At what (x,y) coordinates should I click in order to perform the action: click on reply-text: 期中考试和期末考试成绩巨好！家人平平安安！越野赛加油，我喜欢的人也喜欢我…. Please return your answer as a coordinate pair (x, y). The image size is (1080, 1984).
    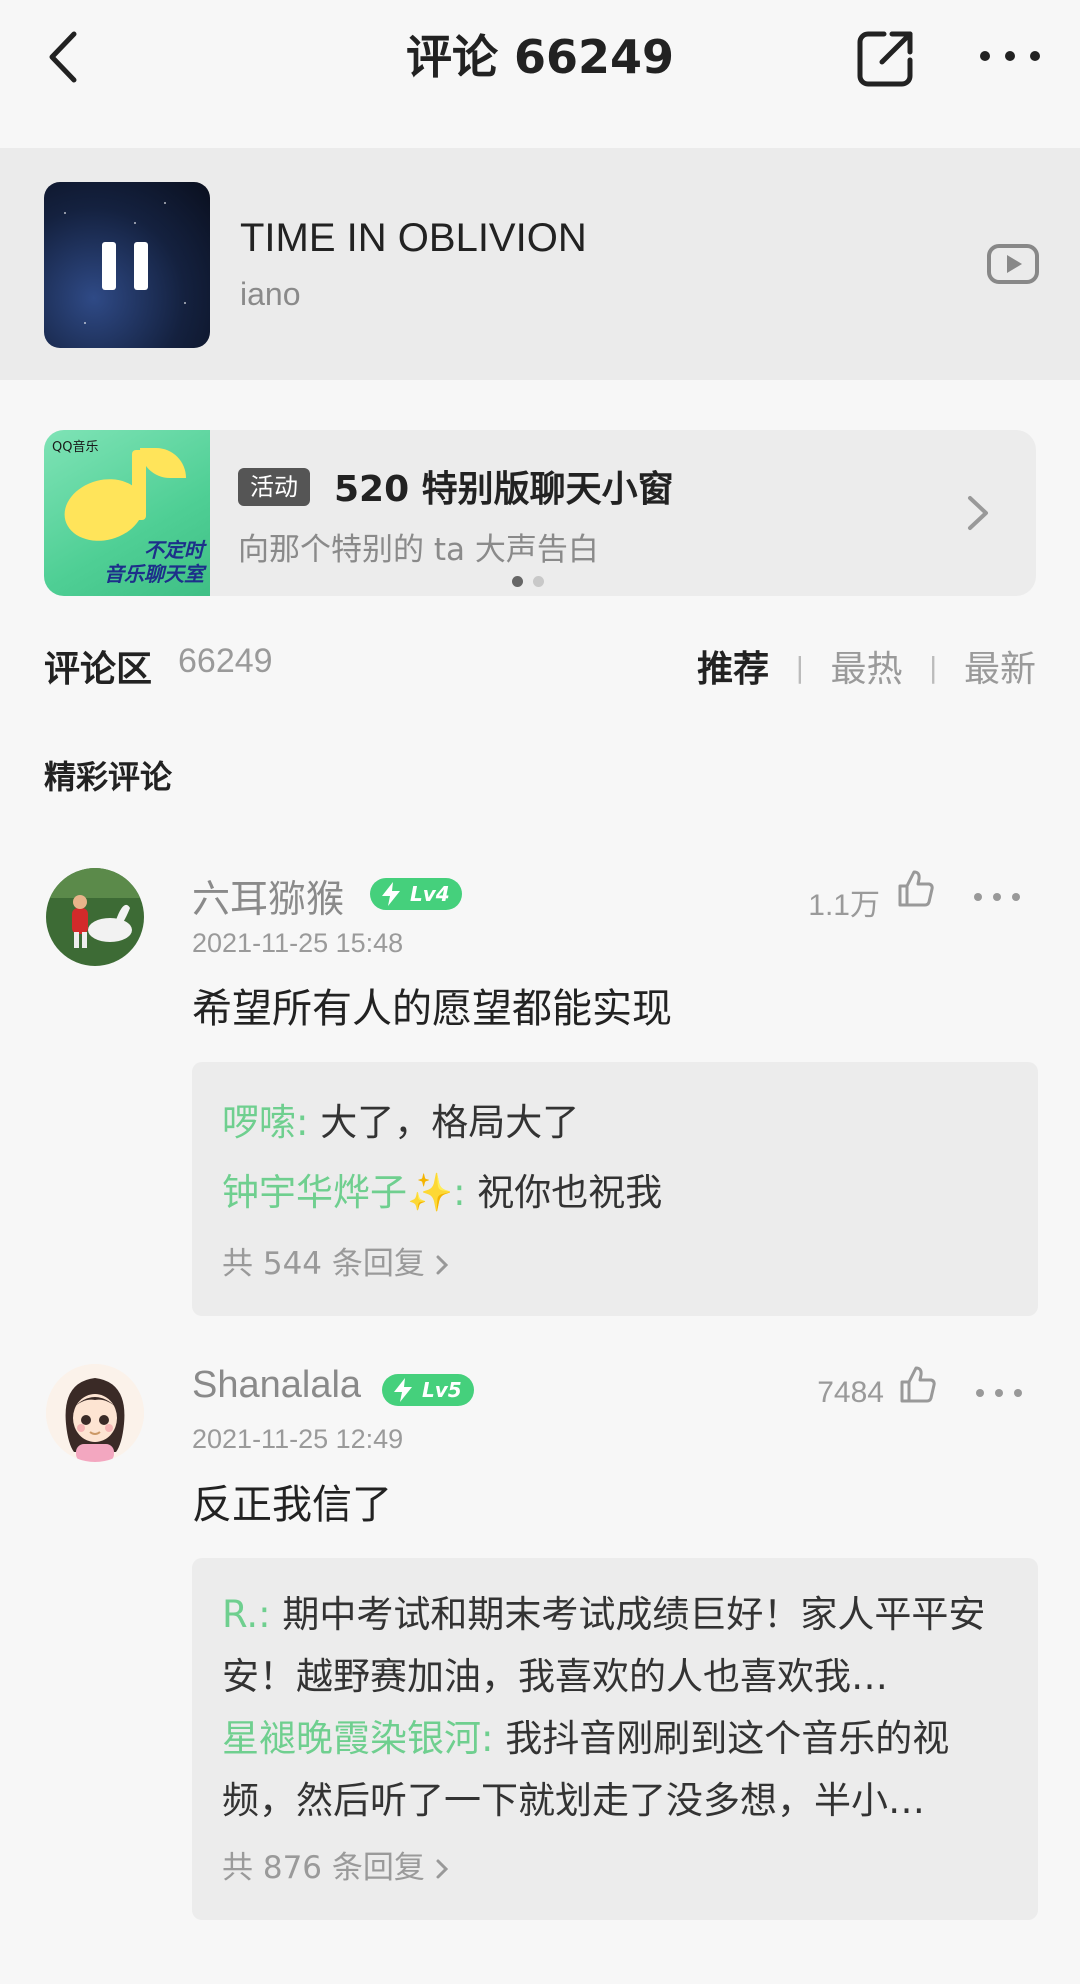
    Looking at the image, I should click on (604, 1645).